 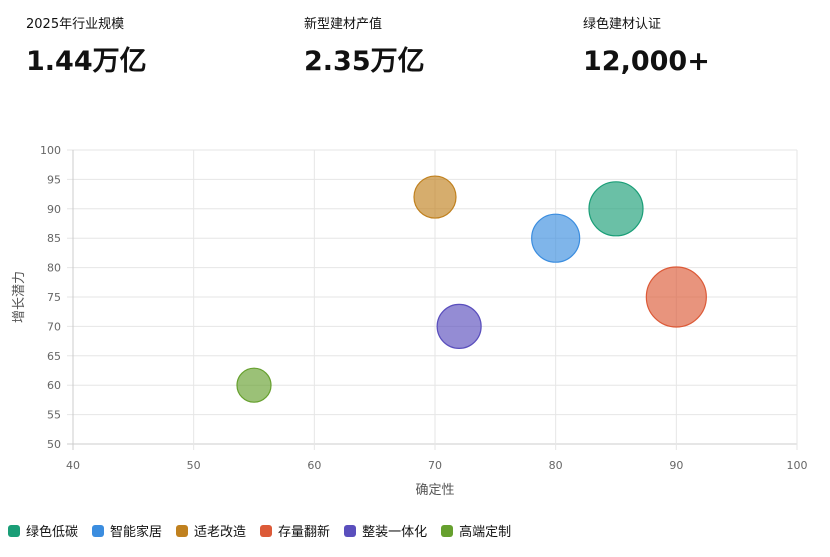 I want to click on legend-item: 存量翻新, so click(x=295, y=530).